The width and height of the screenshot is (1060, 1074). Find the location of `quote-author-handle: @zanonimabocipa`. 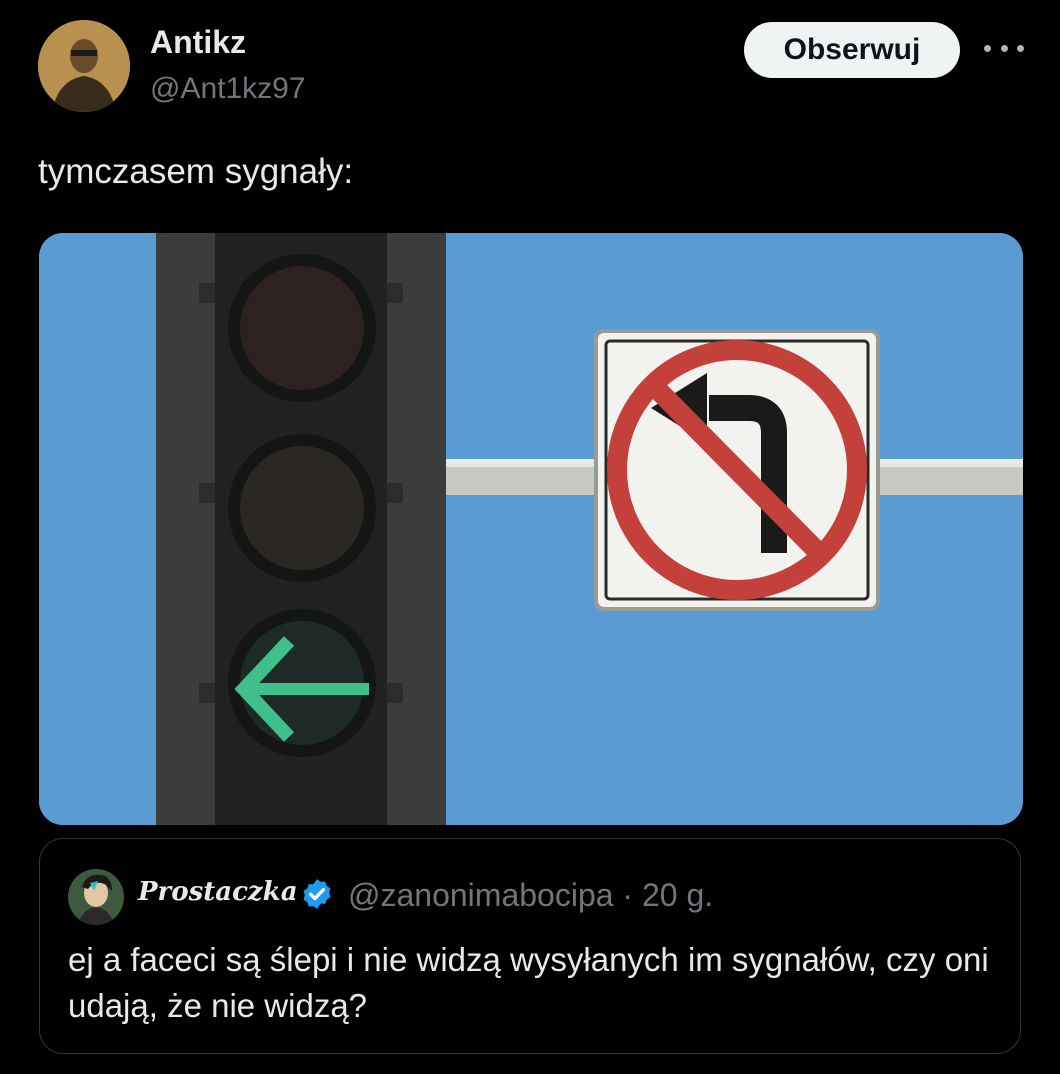

quote-author-handle: @zanonimabocipa is located at coordinates (481, 895).